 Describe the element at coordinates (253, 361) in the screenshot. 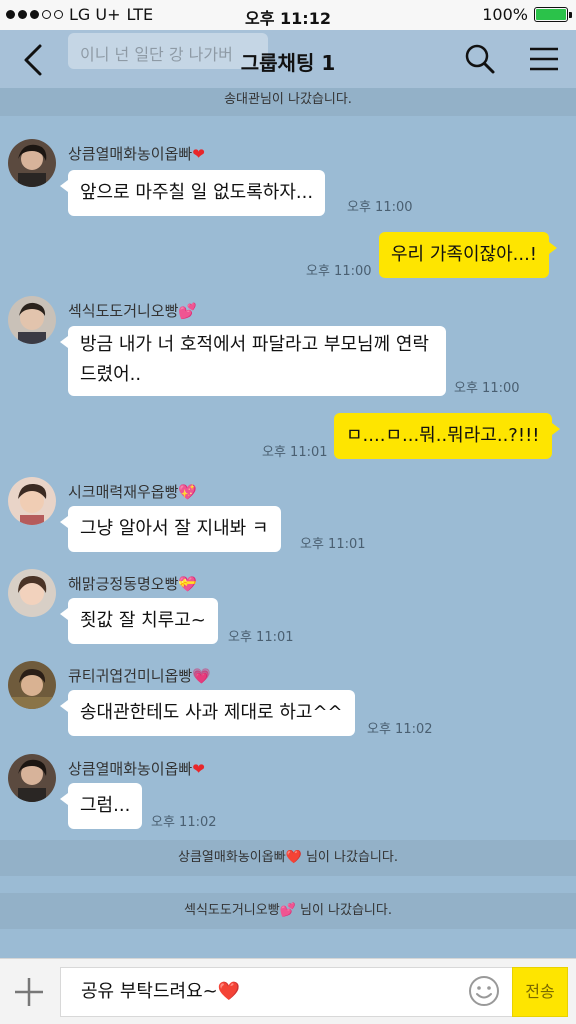

I see `message-bubble: 방금 내가 너 호적에서 파달라고 부모님께 연락 드렸어..` at that location.